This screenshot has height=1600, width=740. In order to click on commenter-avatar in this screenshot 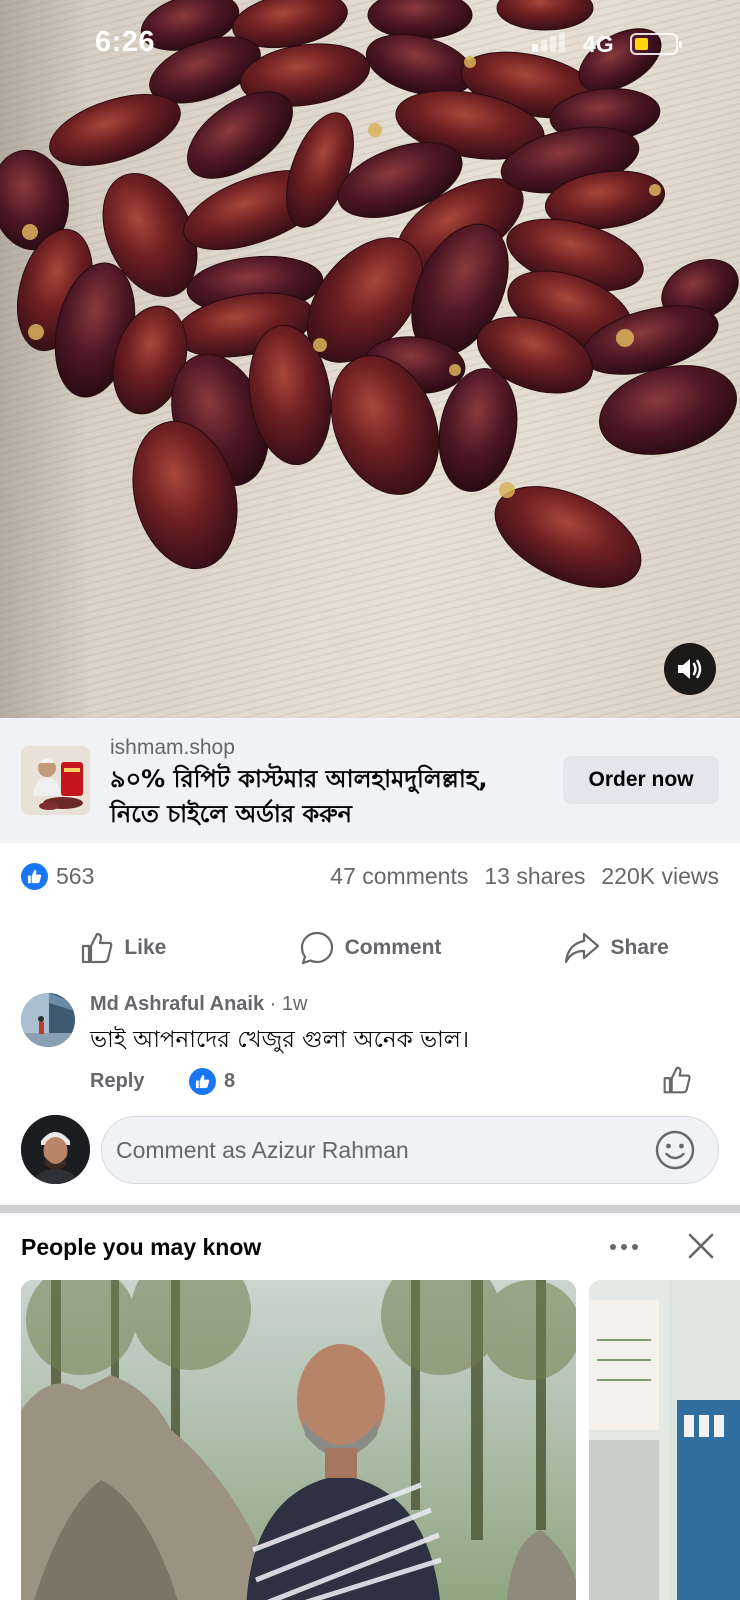, I will do `click(48, 1020)`.